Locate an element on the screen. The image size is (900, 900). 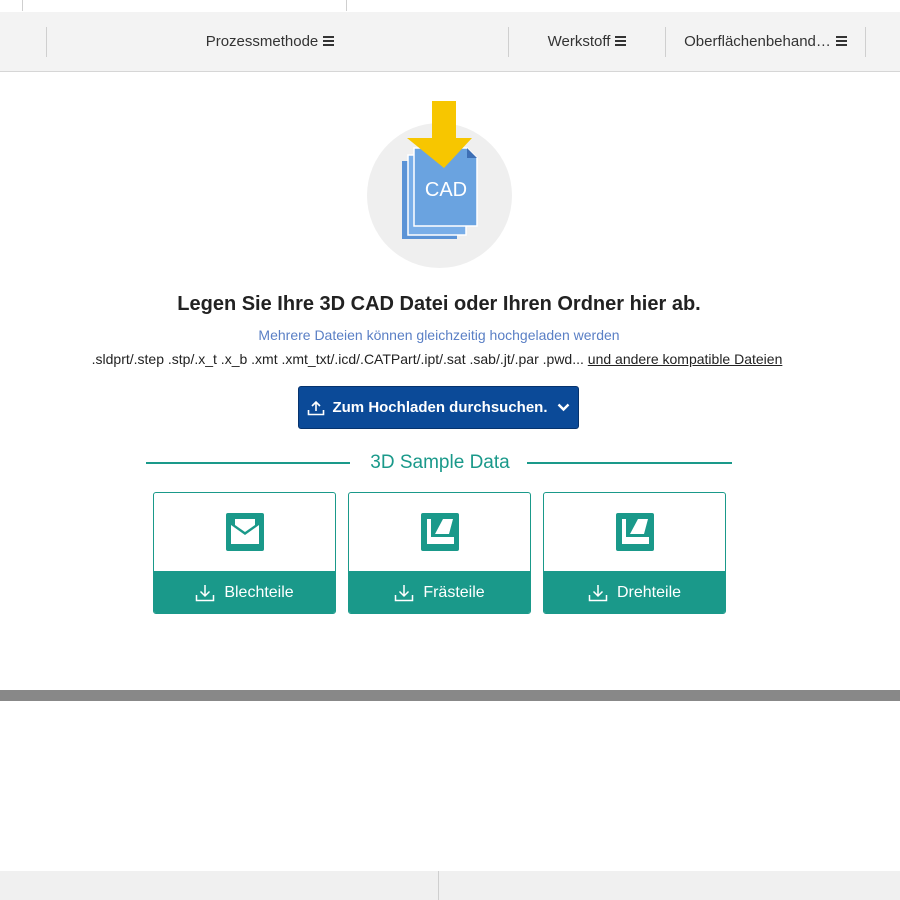
sample-data-title: 3D Sample Data is located at coordinates (440, 462).